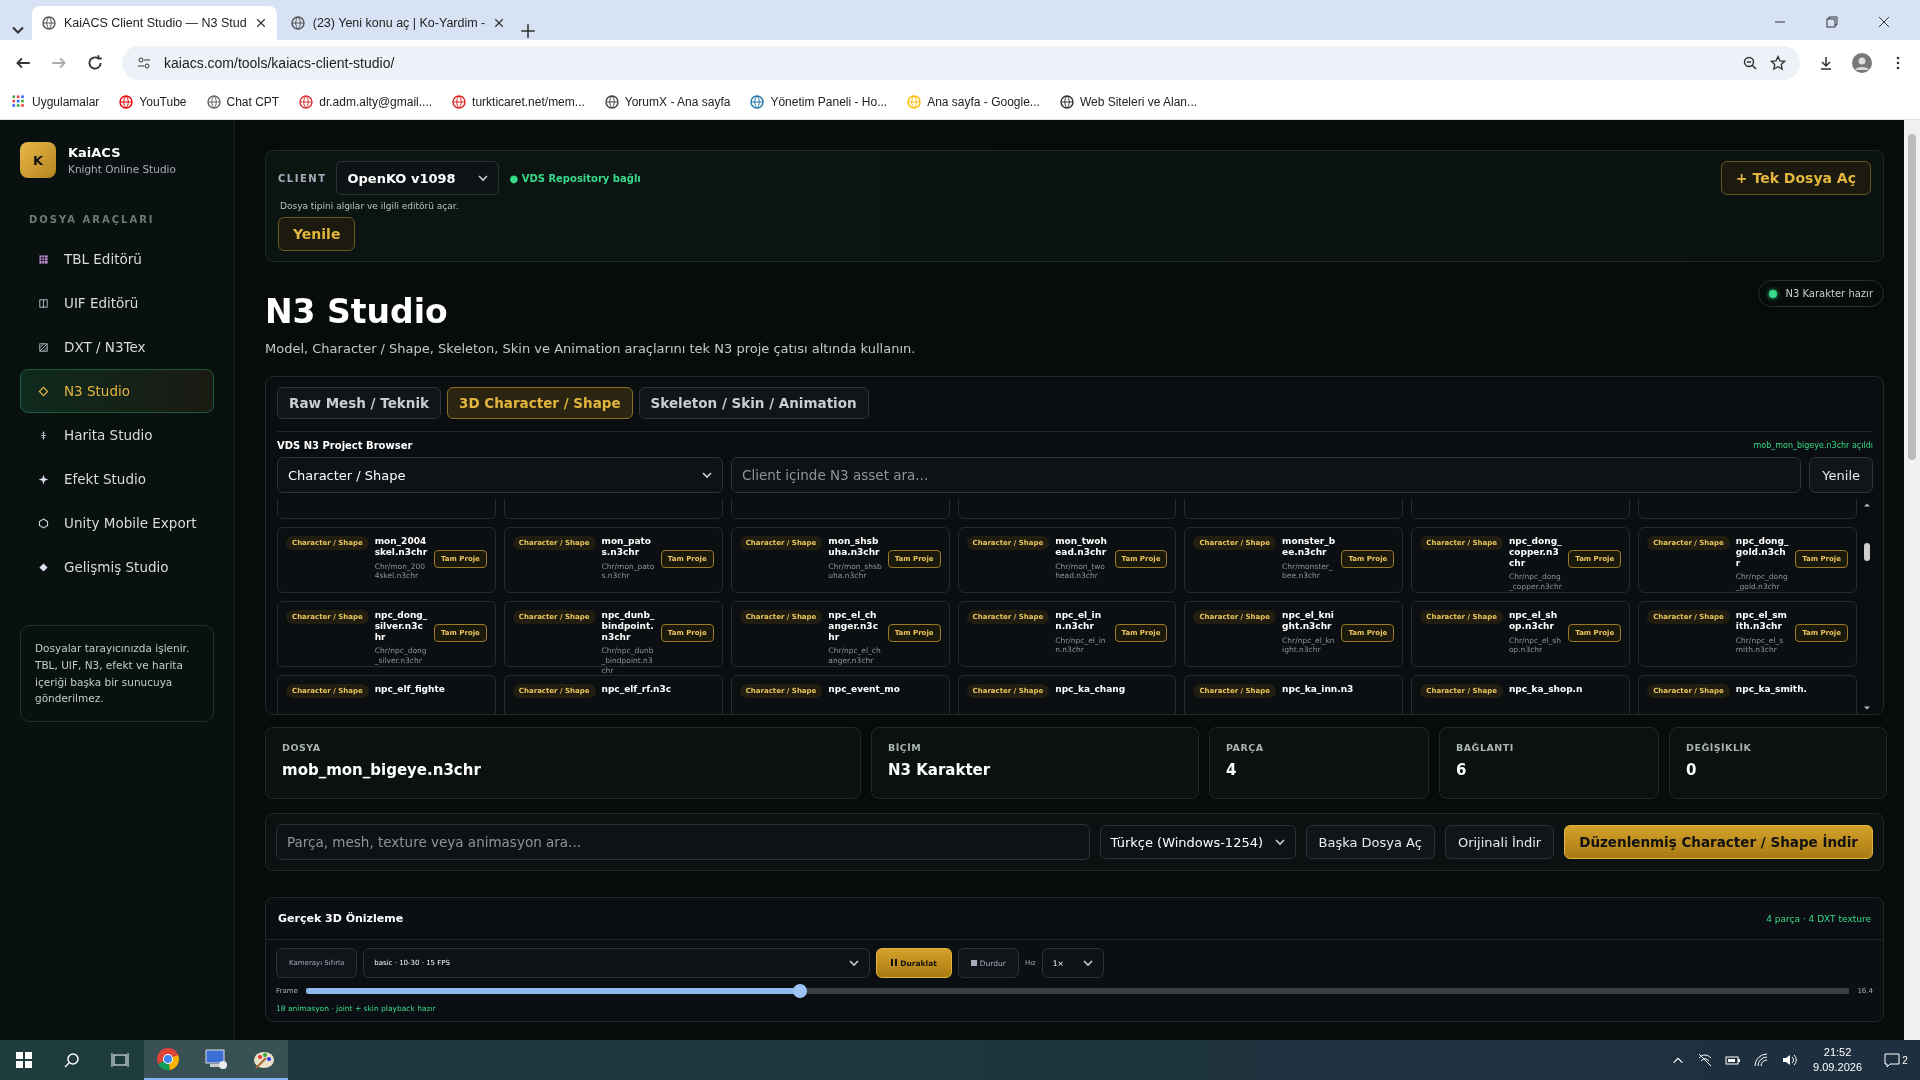 The width and height of the screenshot is (1920, 1080). Describe the element at coordinates (1197, 842) in the screenshot. I see `encoding-select: Türkçe (Windows-1254)` at that location.